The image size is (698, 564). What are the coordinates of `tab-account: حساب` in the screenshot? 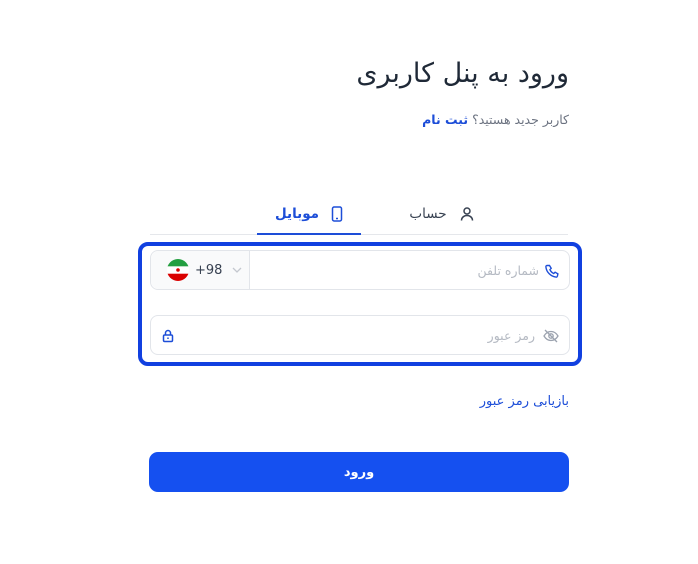 It's located at (442, 213).